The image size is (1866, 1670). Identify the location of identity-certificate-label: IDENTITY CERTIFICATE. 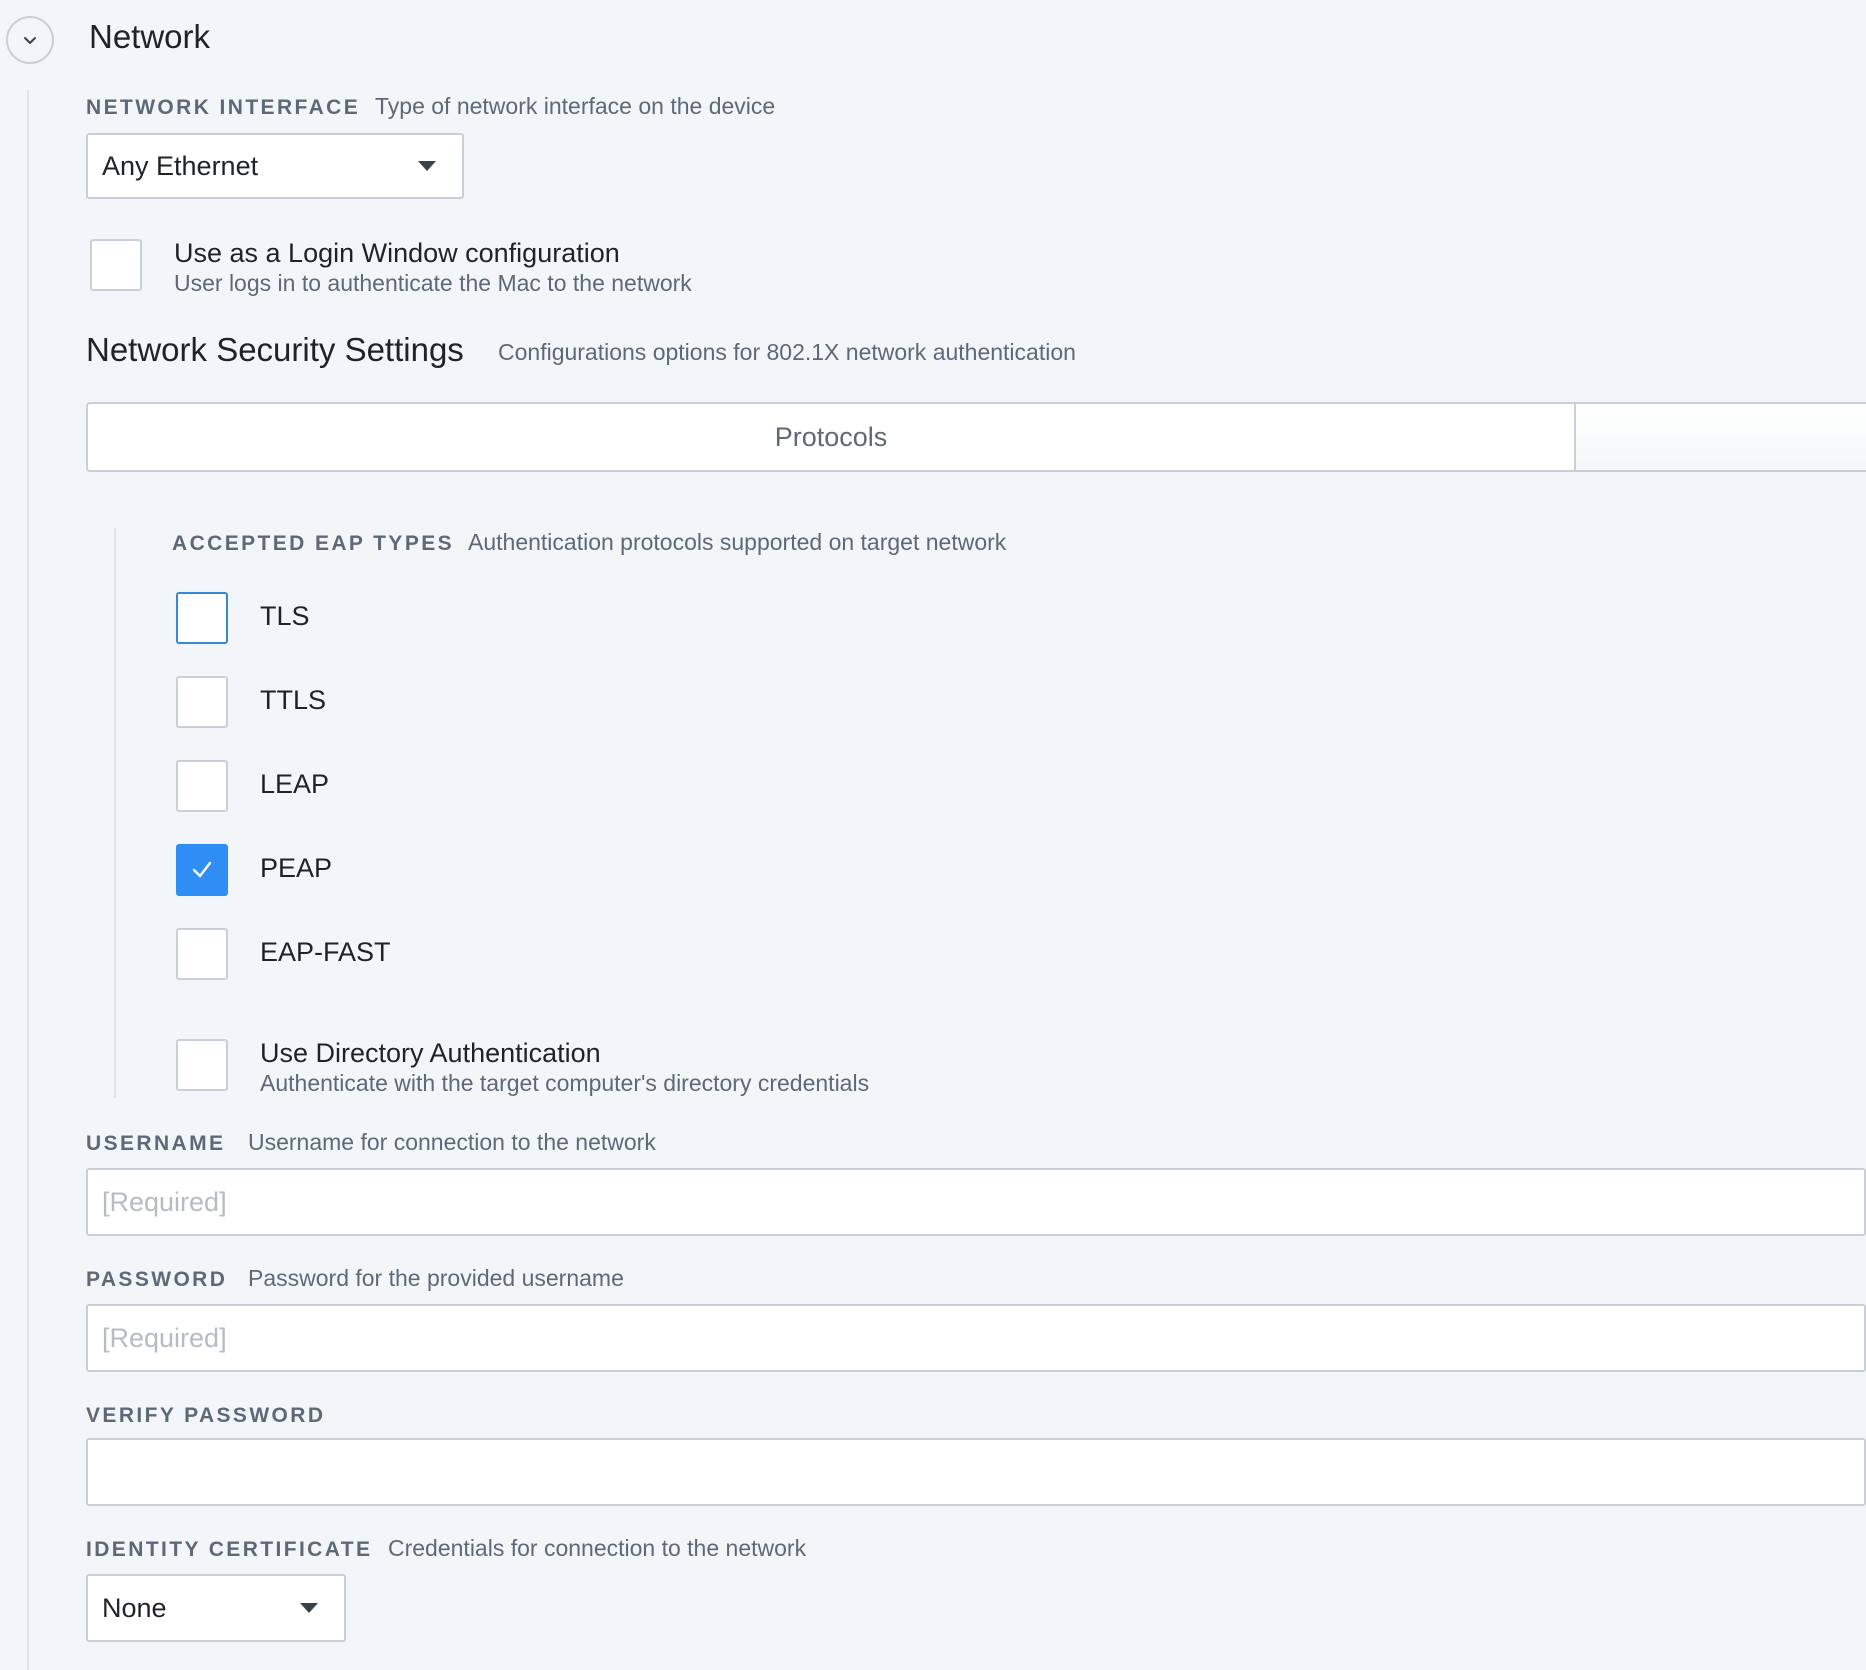
(229, 1549).